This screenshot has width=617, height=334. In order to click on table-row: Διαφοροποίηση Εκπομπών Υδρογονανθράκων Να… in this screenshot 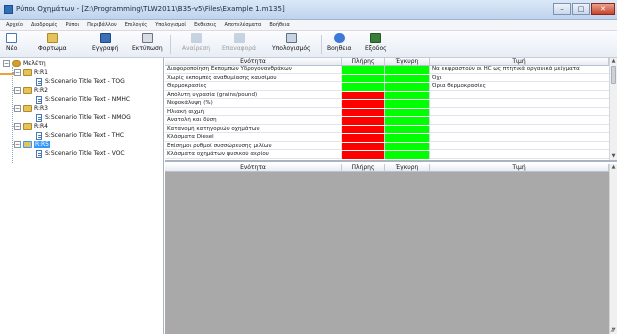, I will do `click(387, 70)`.